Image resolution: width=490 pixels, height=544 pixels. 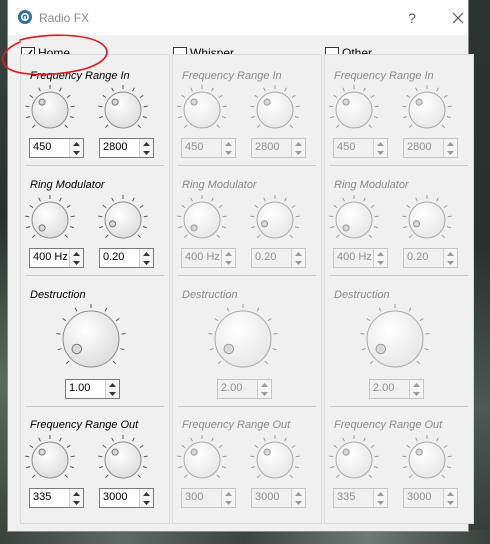 What do you see at coordinates (80, 76) in the screenshot?
I see `frequency-range-in-title: Frequency Range In` at bounding box center [80, 76].